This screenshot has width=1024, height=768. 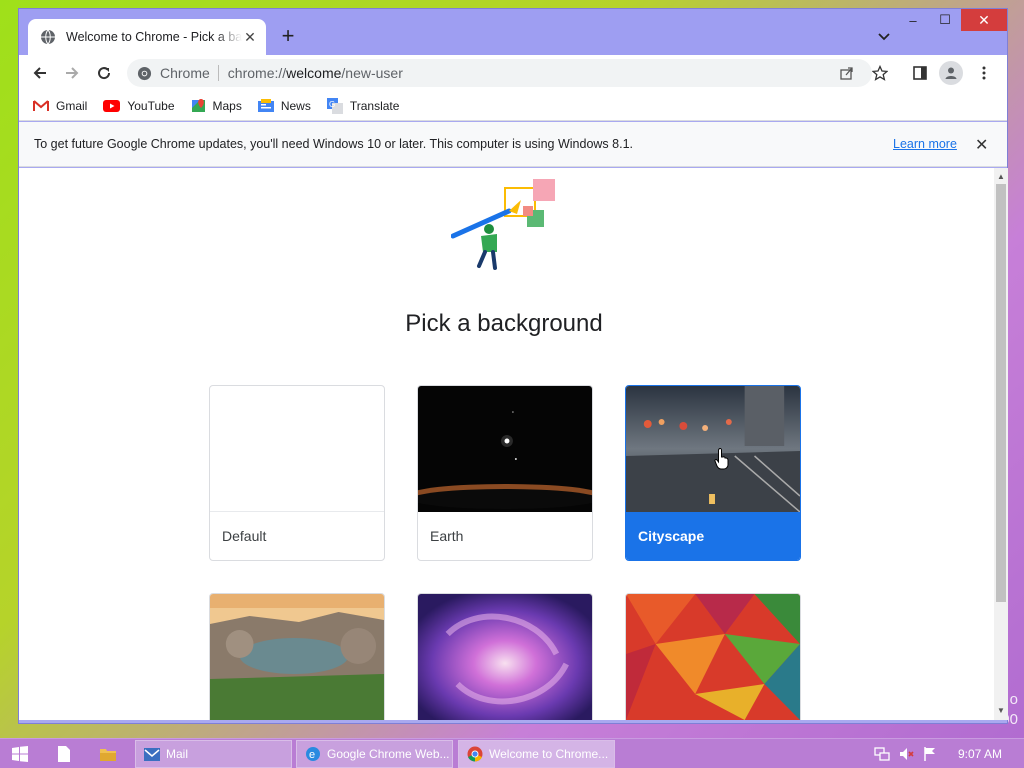 I want to click on network-monitor-icon, so click(x=882, y=754).